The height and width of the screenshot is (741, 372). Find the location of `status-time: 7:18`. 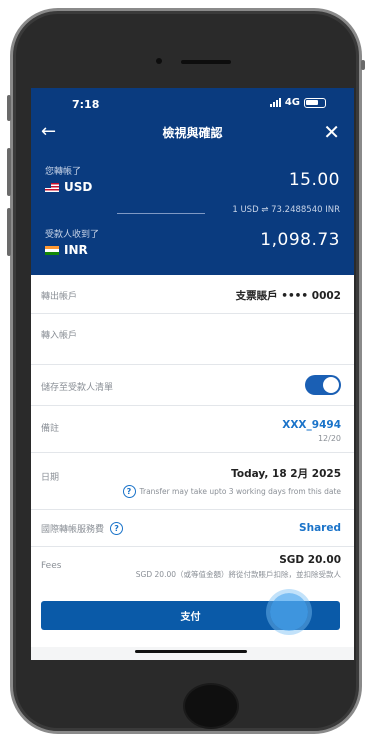

status-time: 7:18 is located at coordinates (86, 104).